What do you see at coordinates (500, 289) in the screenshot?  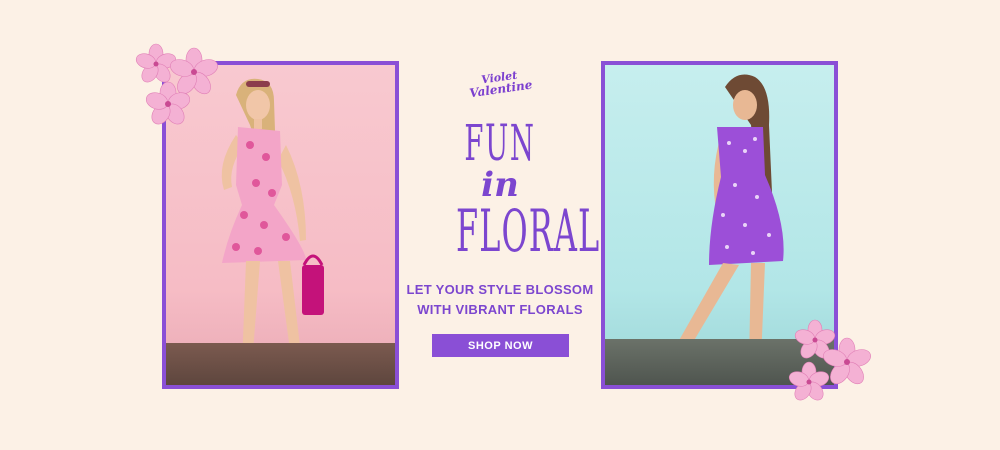 I see `tagline-line1: LET YOUR STYLE BLOSSOM` at bounding box center [500, 289].